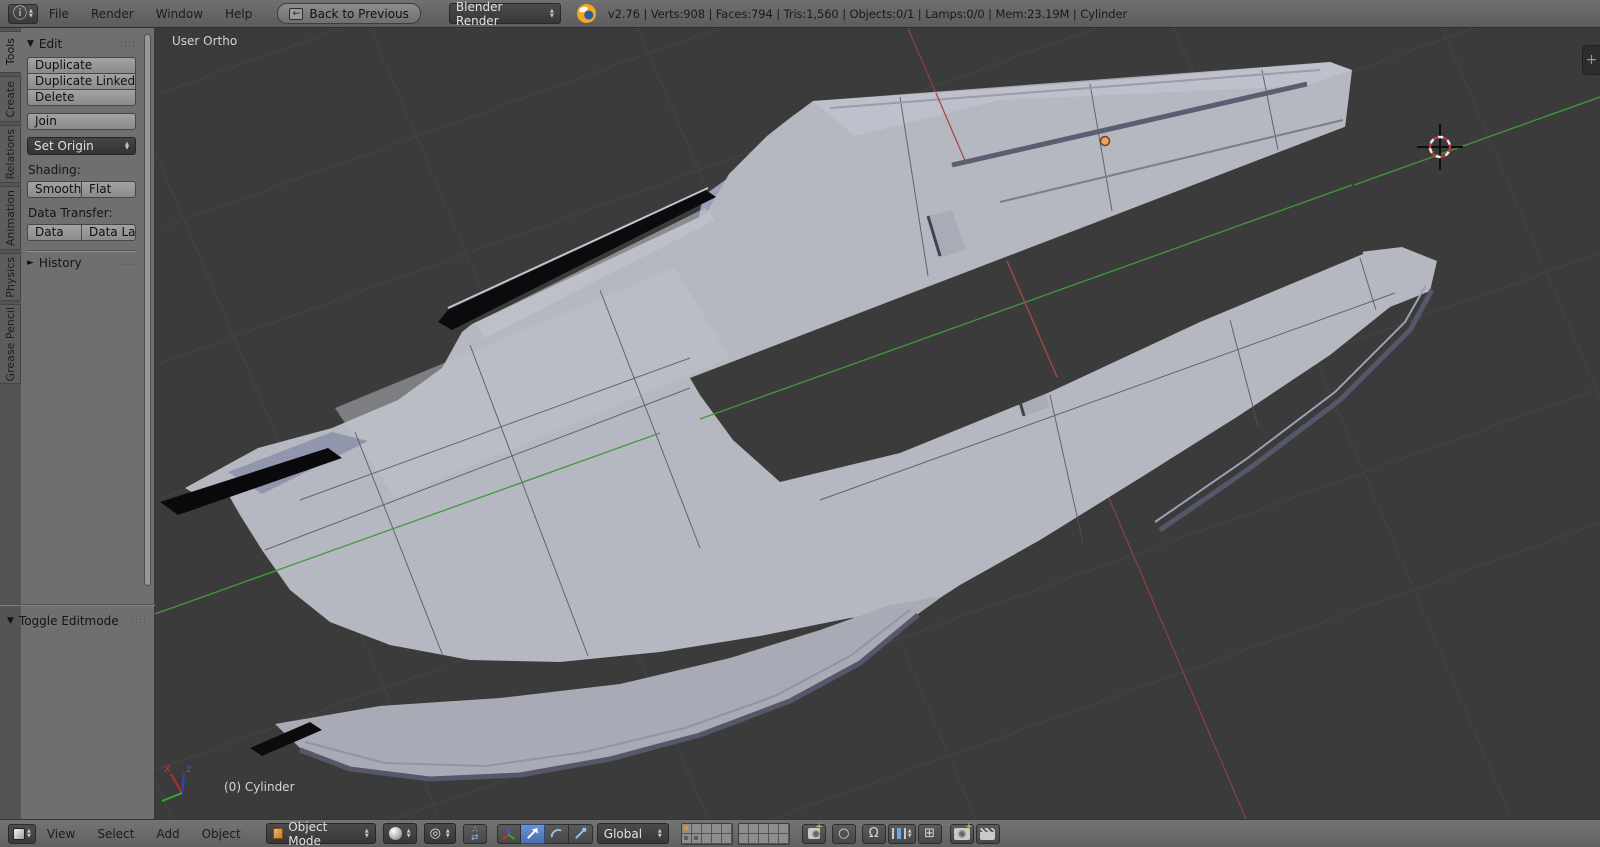 Image resolution: width=1600 pixels, height=847 pixels. Describe the element at coordinates (81, 44) in the screenshot. I see `edit-panel-header: ▼ Edit ::::` at that location.